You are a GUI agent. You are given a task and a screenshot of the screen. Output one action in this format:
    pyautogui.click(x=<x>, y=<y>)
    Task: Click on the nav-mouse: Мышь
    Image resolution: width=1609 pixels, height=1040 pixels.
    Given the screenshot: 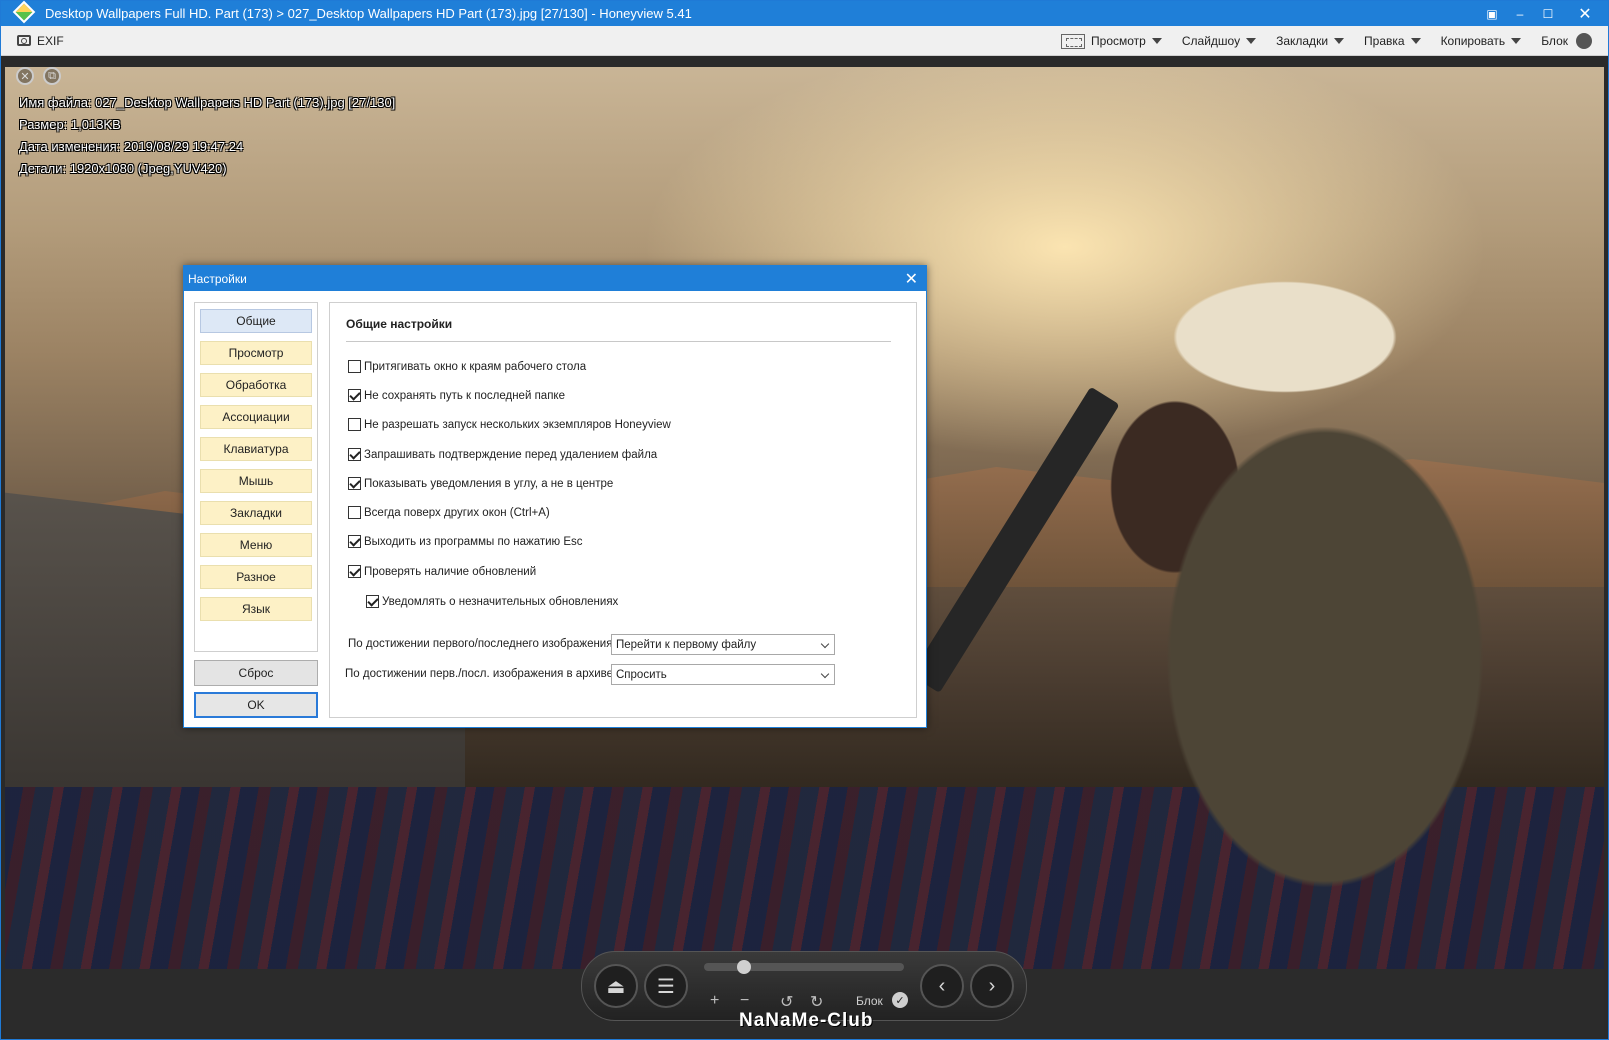 What is the action you would take?
    pyautogui.click(x=256, y=481)
    